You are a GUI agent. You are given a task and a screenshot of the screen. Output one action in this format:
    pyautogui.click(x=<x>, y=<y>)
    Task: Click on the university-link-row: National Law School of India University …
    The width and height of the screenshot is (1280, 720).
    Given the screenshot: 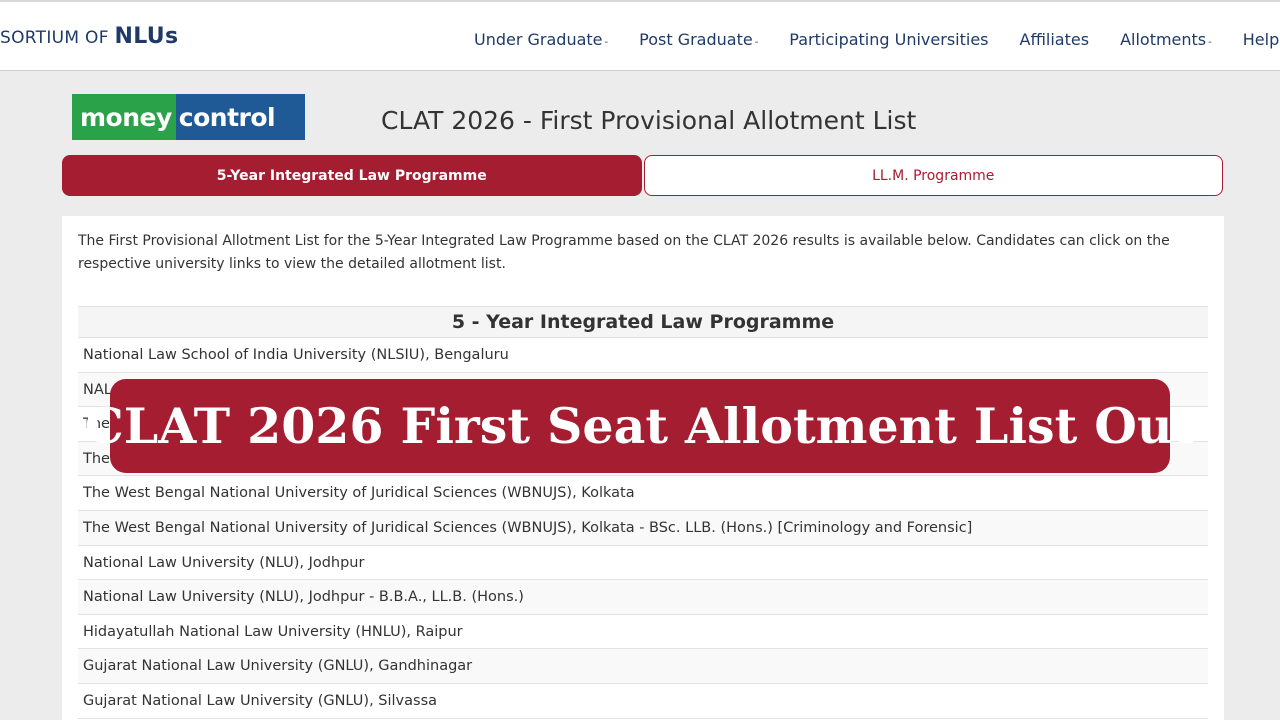 What is the action you would take?
    pyautogui.click(x=643, y=355)
    